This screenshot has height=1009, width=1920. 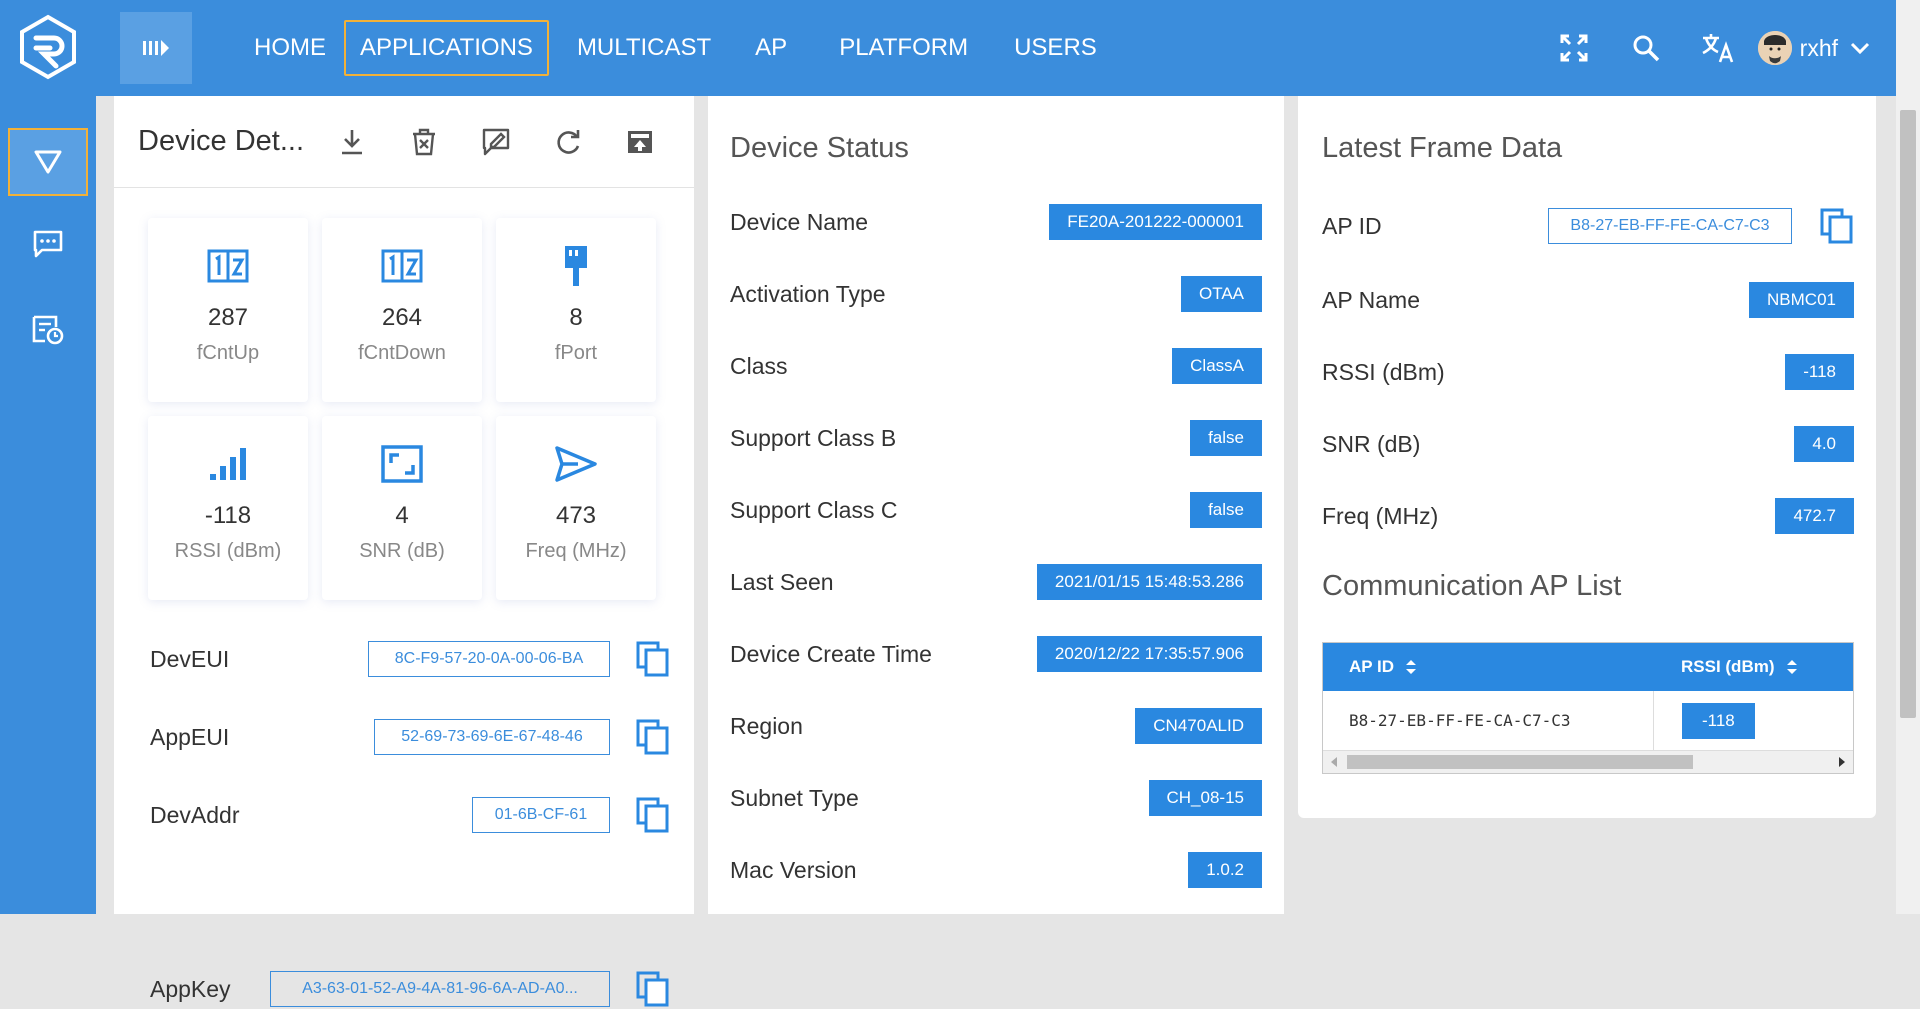 What do you see at coordinates (1728, 666) in the screenshot?
I see `column-label: RSSI (dBm)` at bounding box center [1728, 666].